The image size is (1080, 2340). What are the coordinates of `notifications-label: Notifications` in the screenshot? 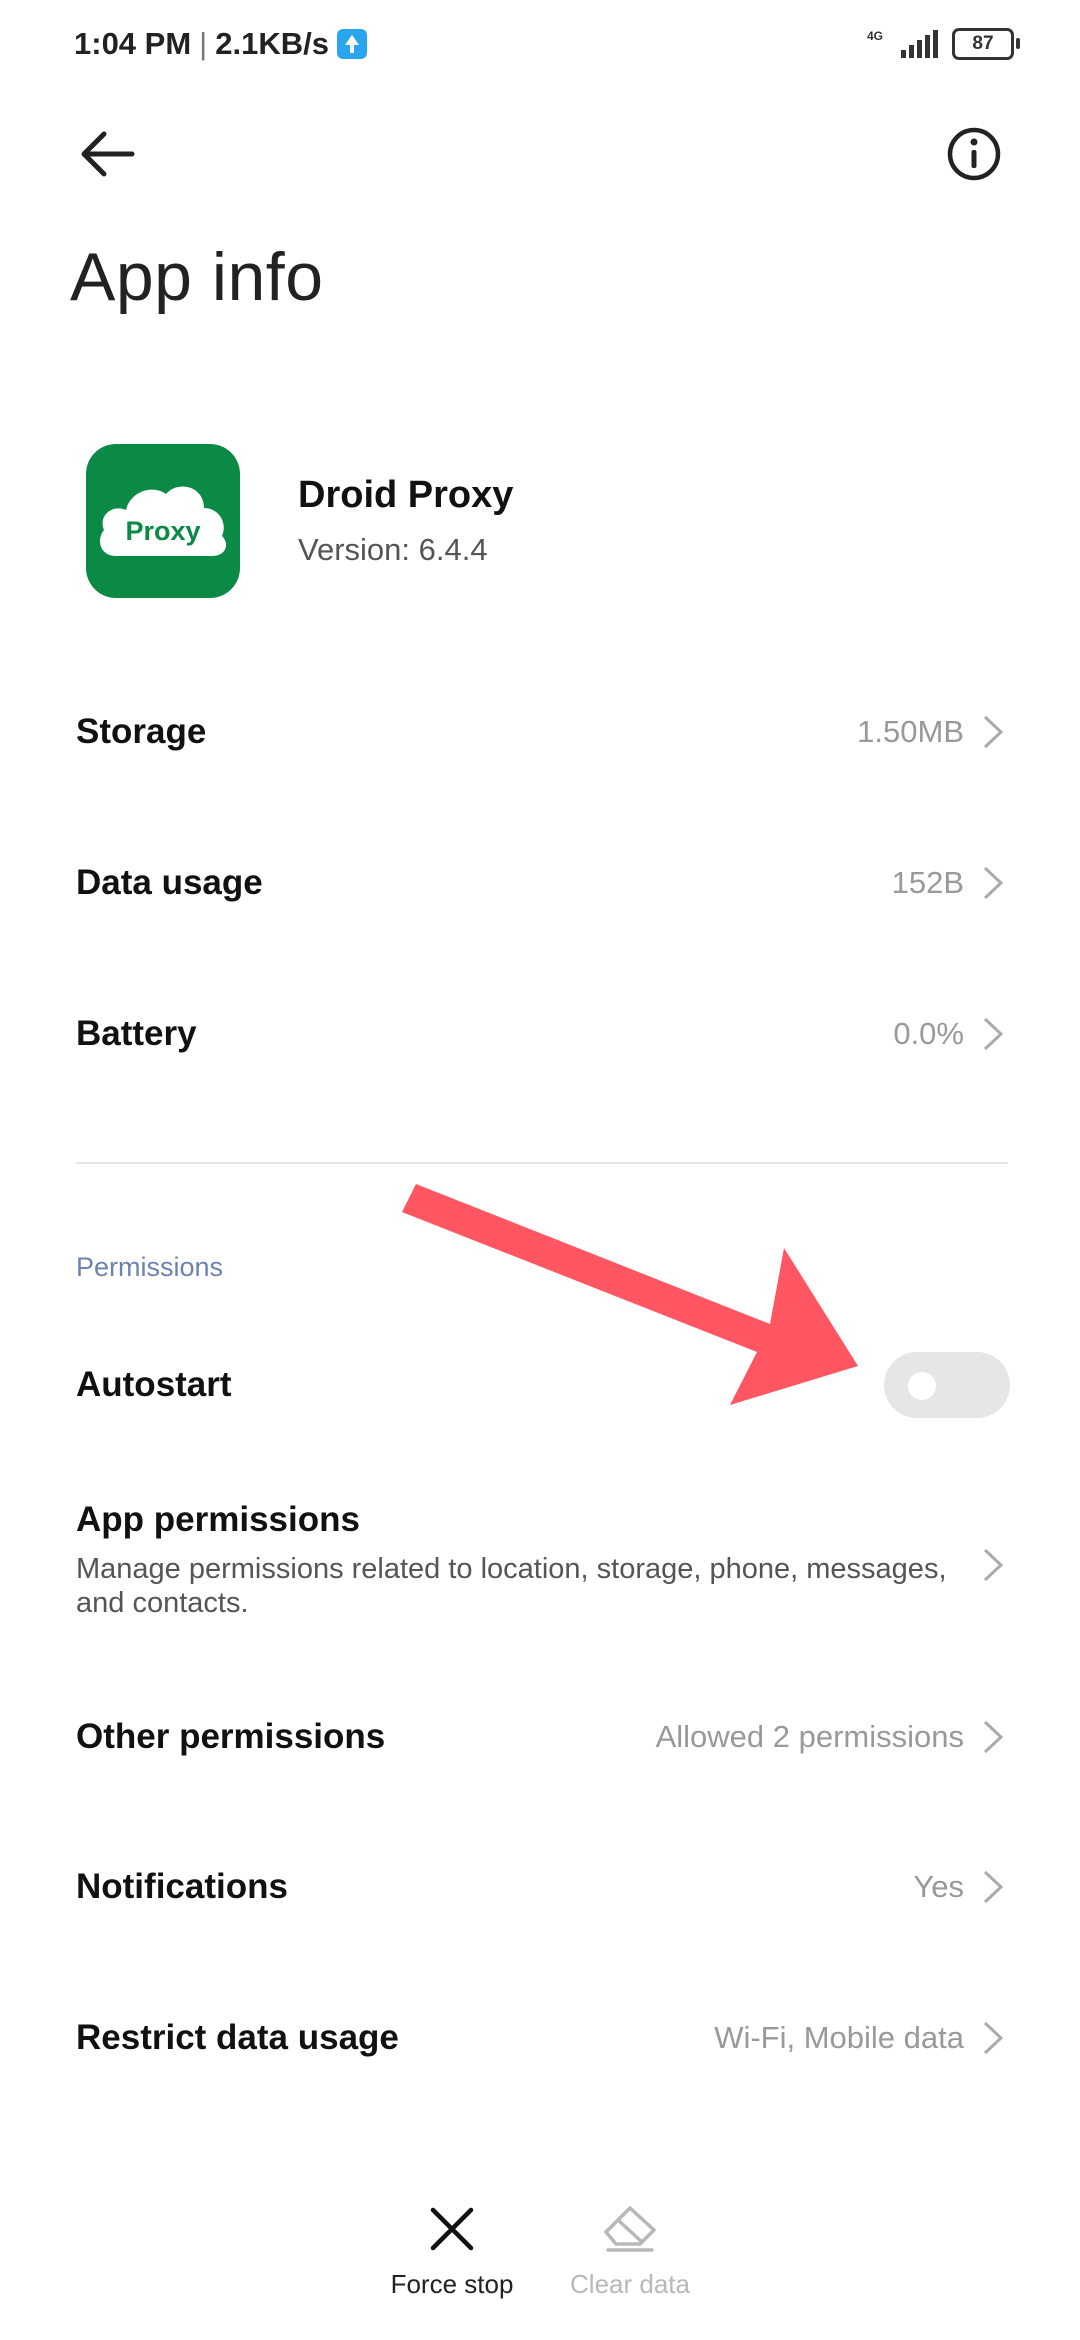 It's located at (182, 1886).